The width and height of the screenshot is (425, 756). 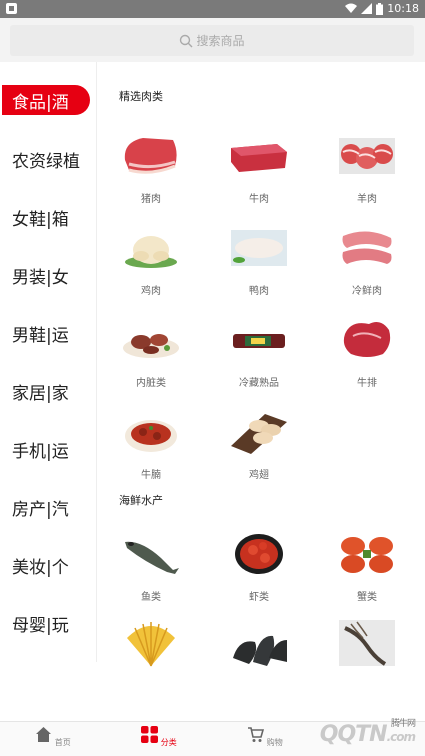 I want to click on tile-label: 鸭肉, so click(x=259, y=291).